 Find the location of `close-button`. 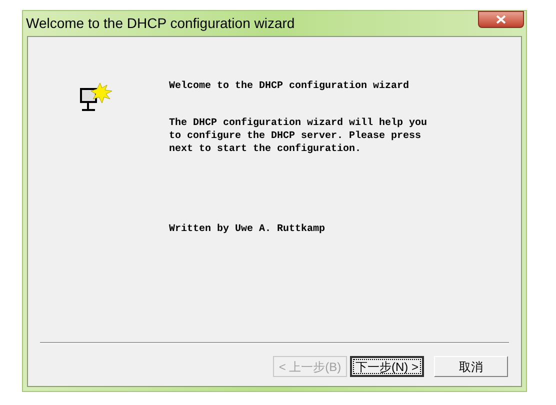

close-button is located at coordinates (501, 19).